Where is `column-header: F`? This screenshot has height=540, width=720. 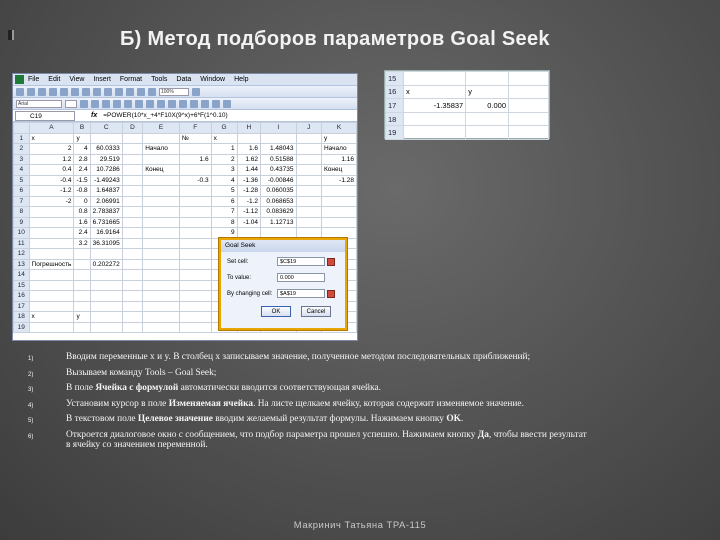
column-header: F is located at coordinates (195, 128).